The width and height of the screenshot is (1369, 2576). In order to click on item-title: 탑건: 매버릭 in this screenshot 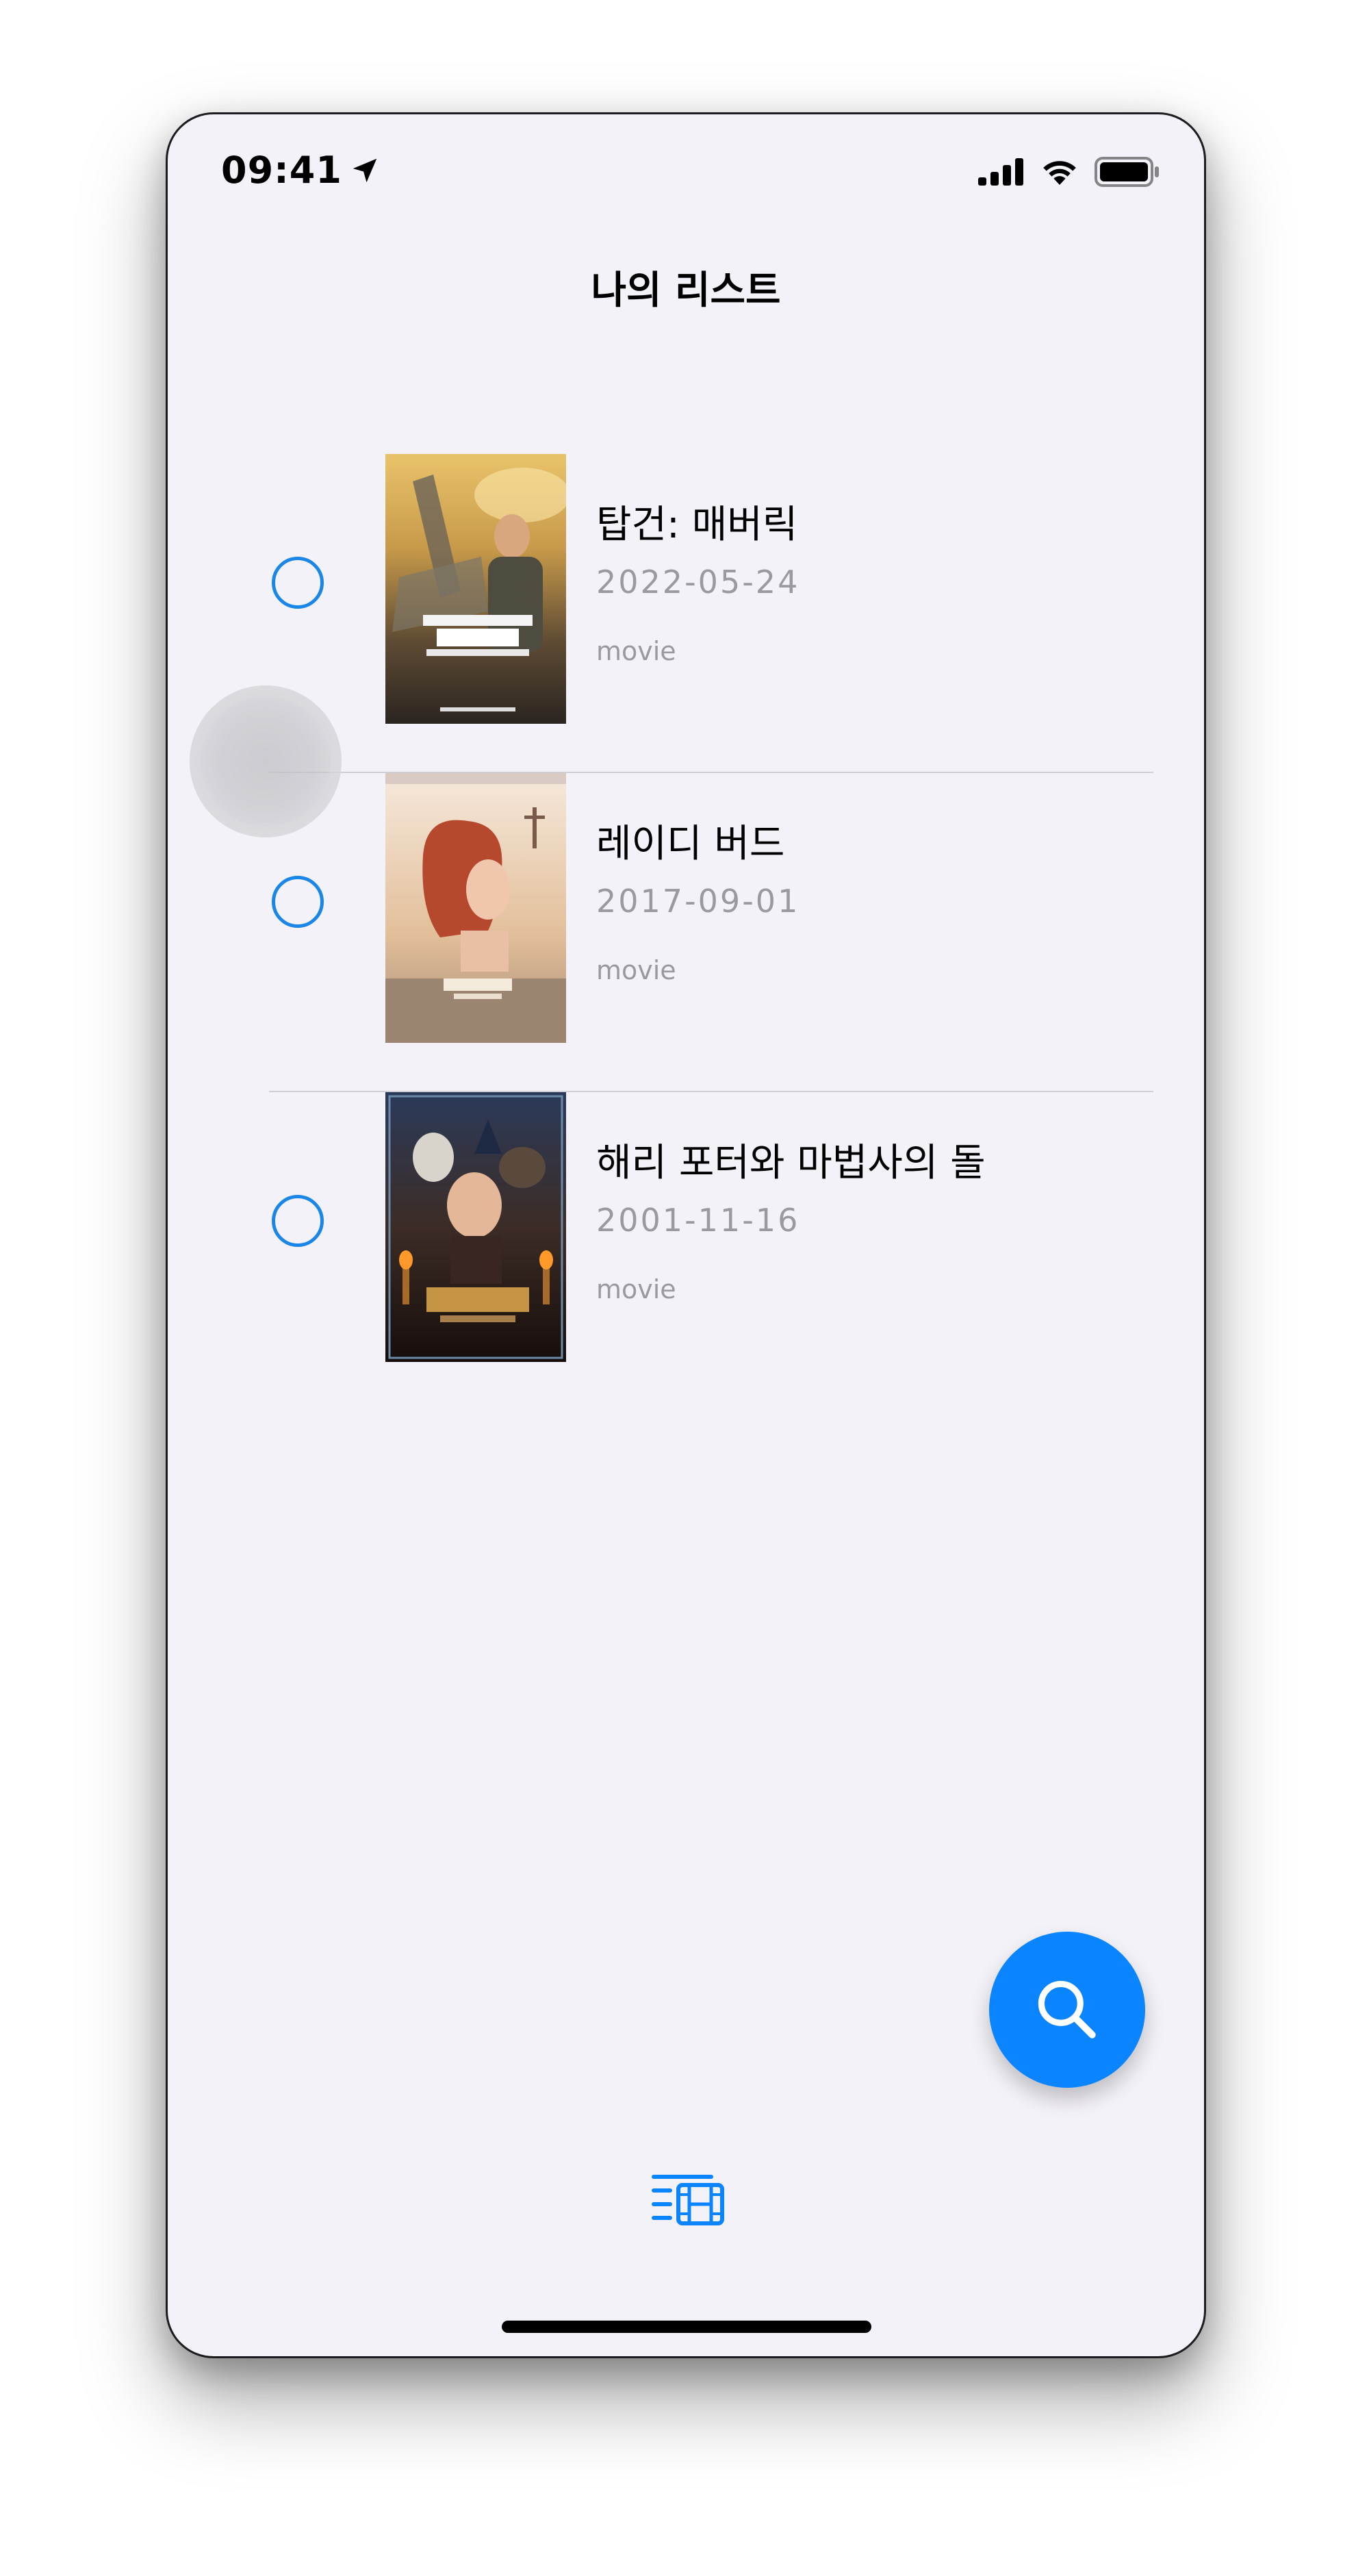, I will do `click(697, 525)`.